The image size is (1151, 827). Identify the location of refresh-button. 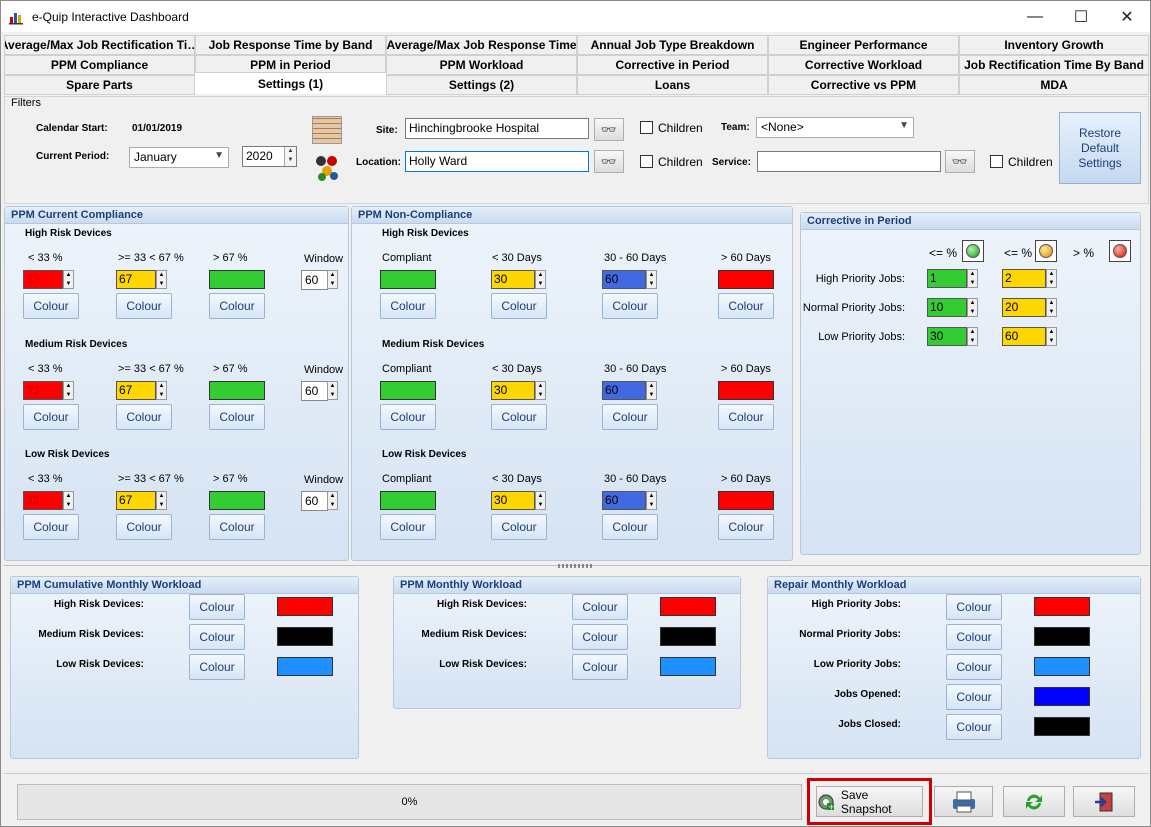
(1034, 801).